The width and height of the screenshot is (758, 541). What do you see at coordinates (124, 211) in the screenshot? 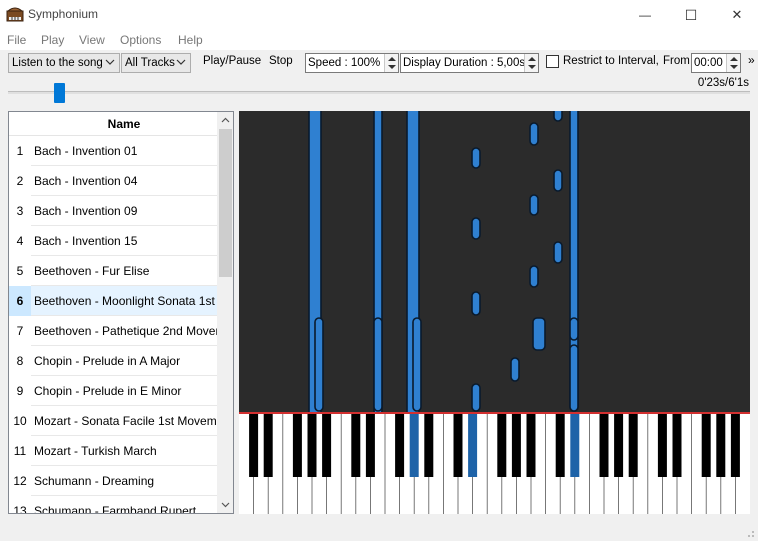
I see `song-name: Bach - Invention 09` at bounding box center [124, 211].